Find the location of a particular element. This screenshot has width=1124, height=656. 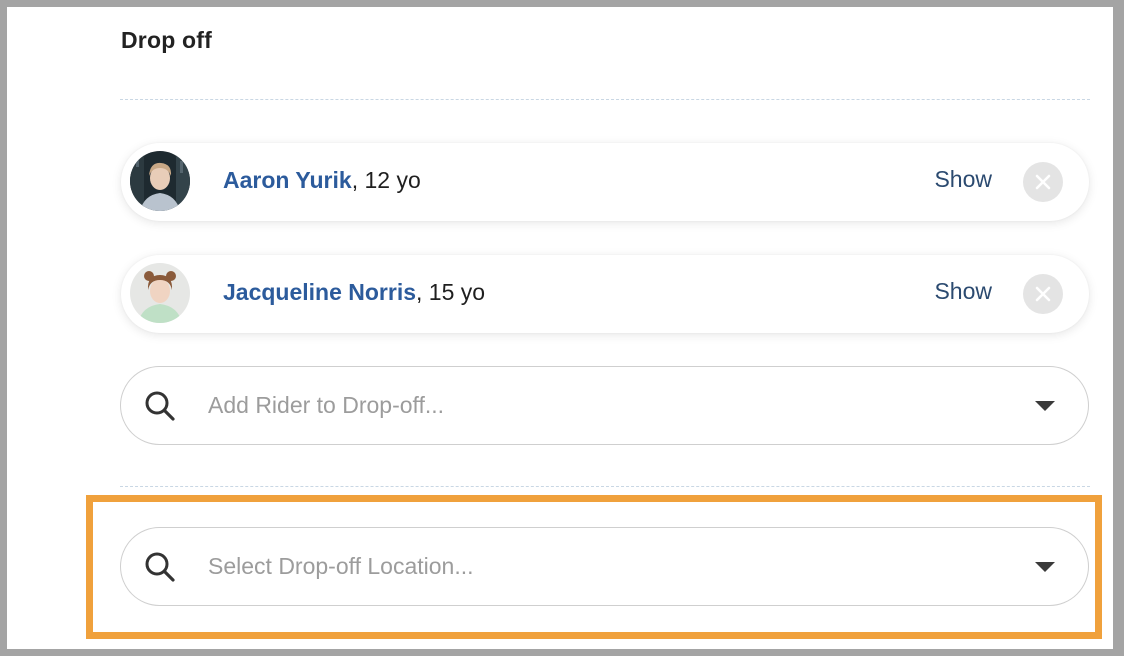

rider-info: Jacqueline Norris, 15 yo is located at coordinates (354, 292).